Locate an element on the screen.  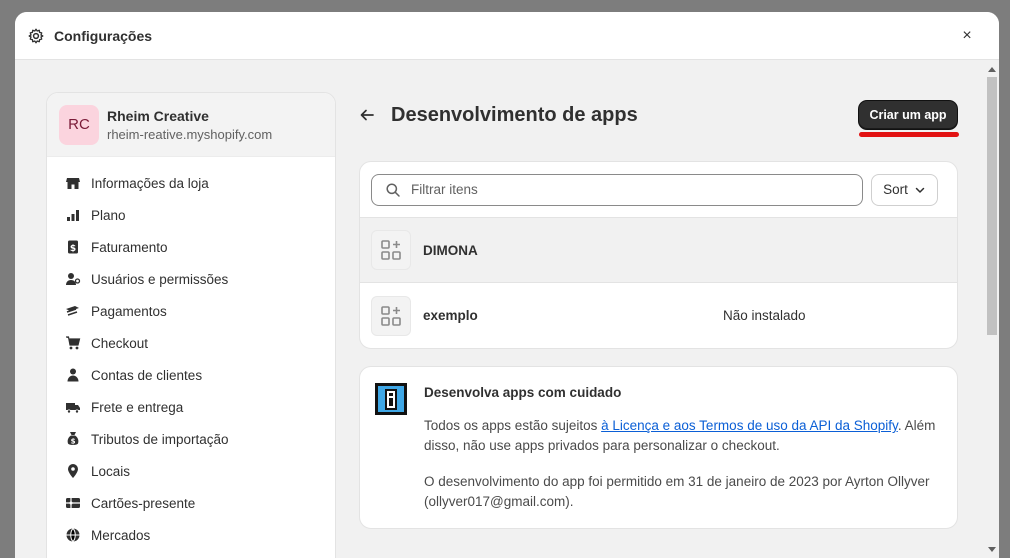
close-icon: × is located at coordinates (967, 35).